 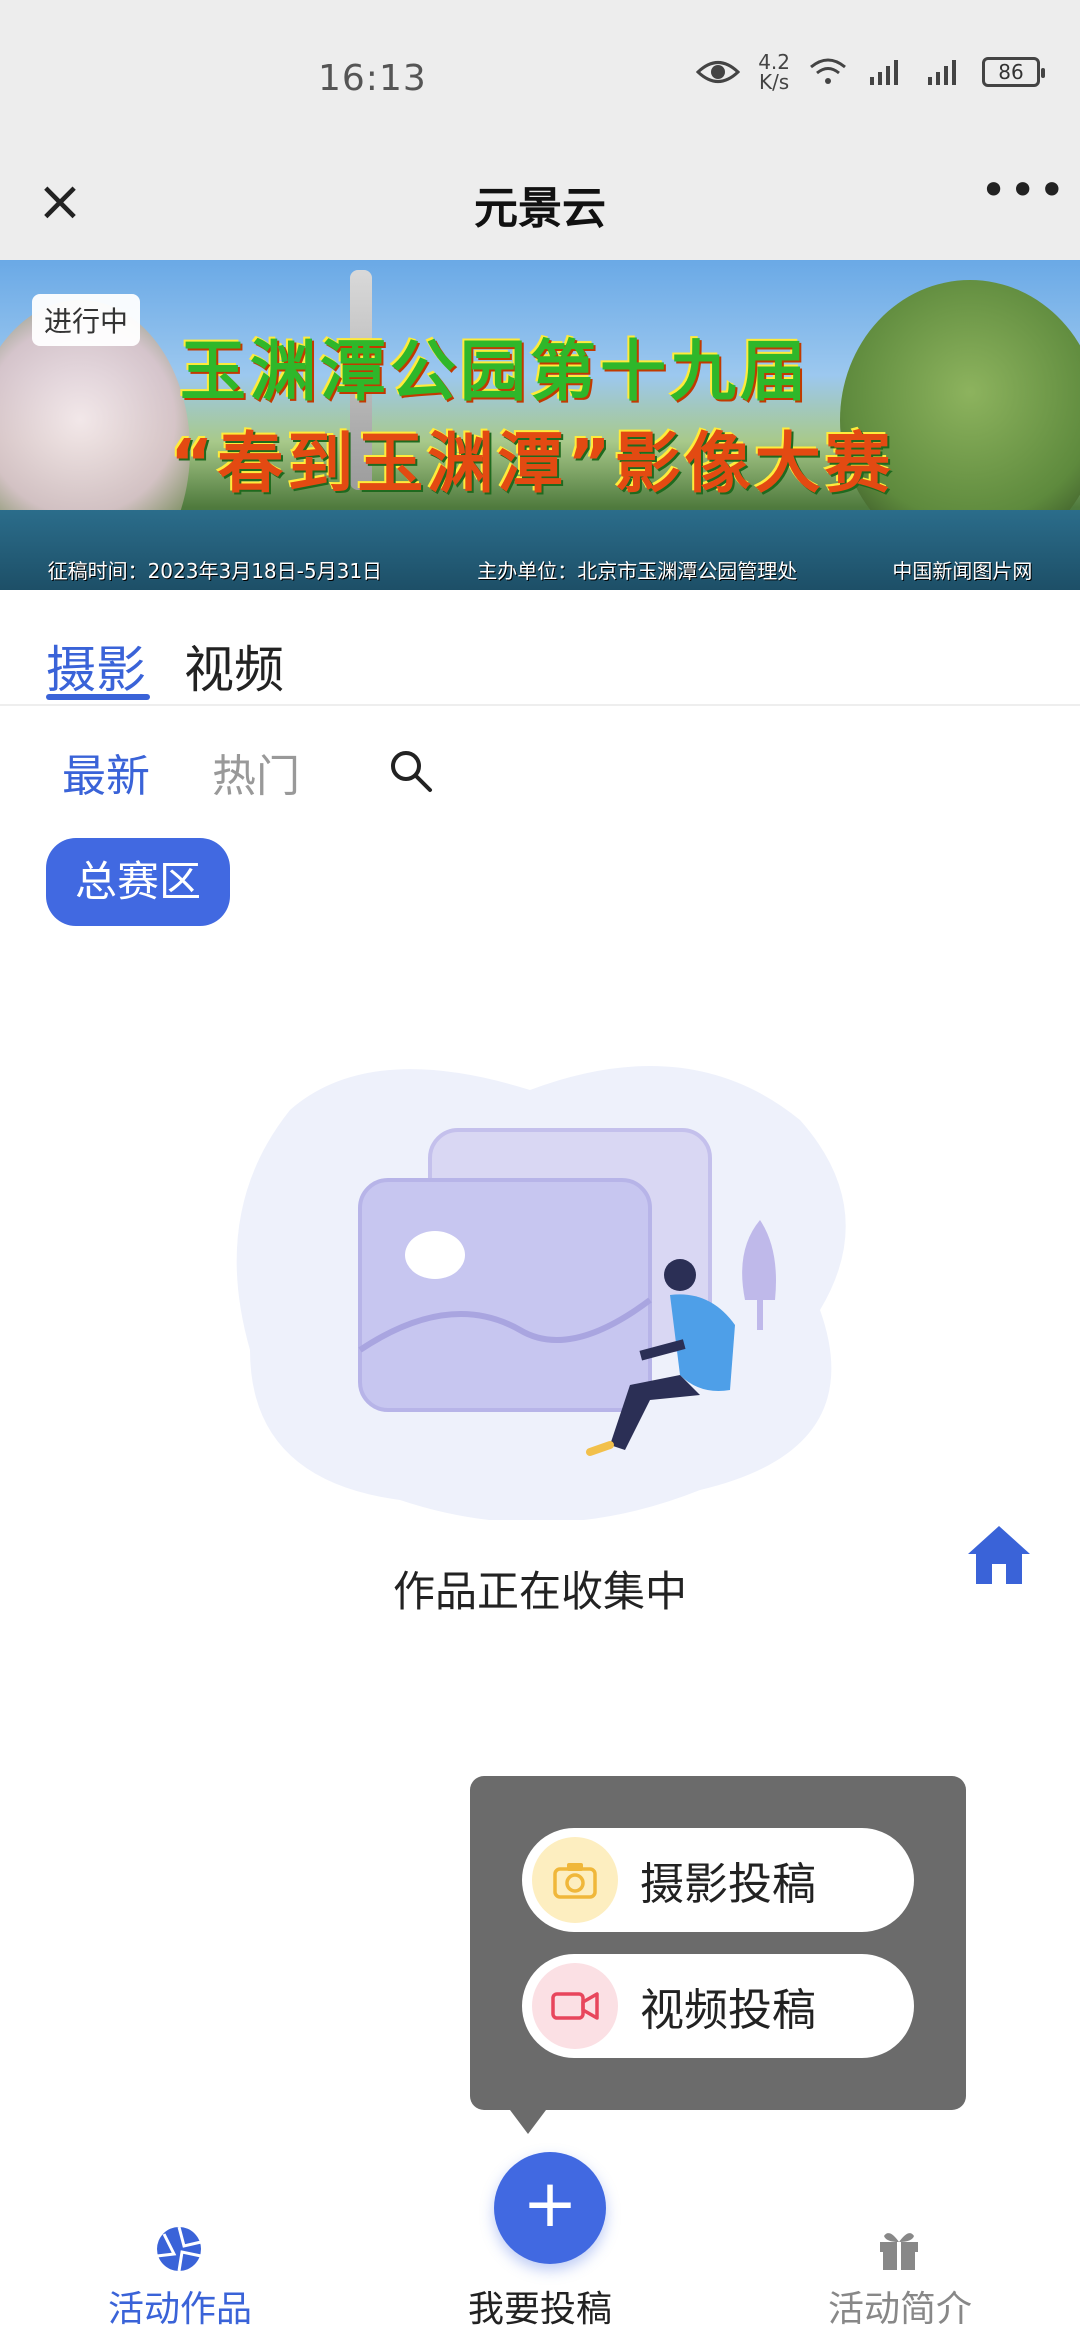 I want to click on partner: 中国新闻图片网, so click(x=962, y=571).